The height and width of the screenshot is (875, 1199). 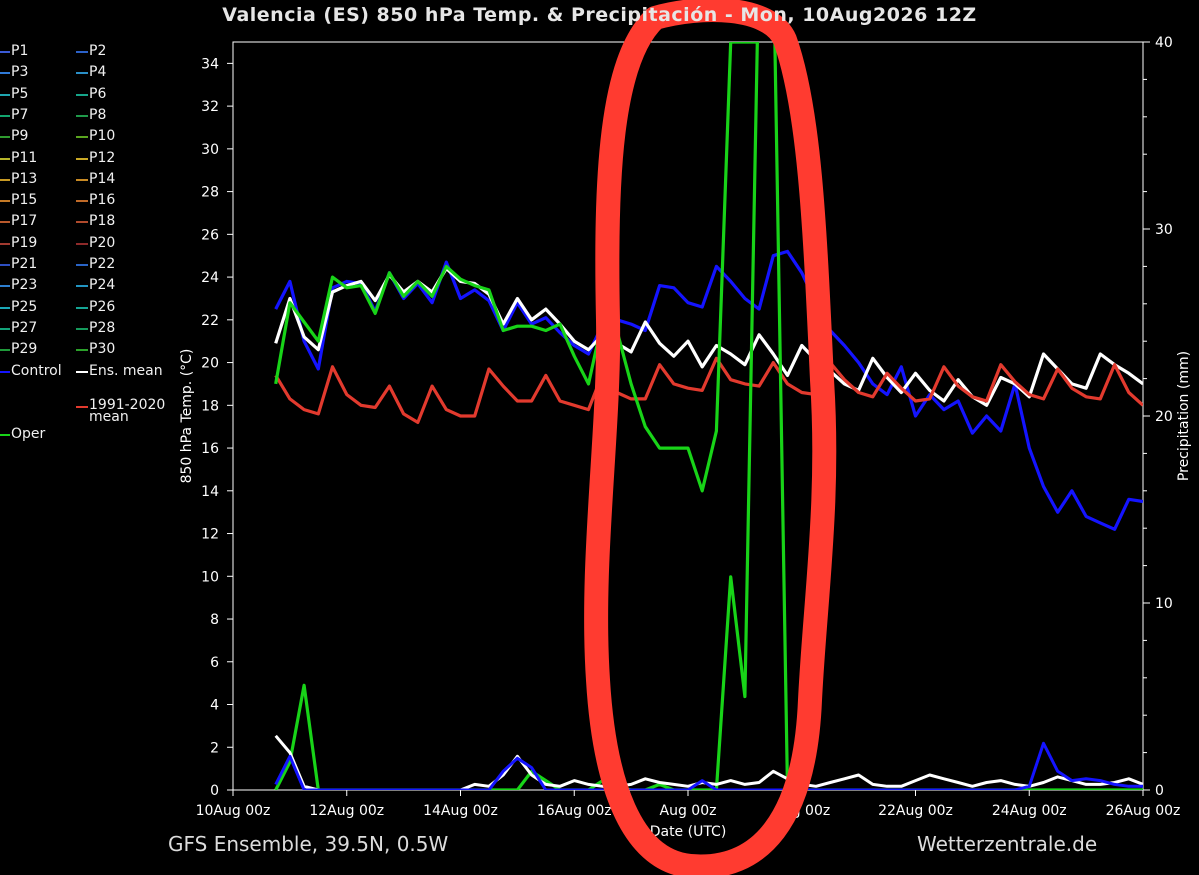 I want to click on model-caption: GFS Ensemble, 39.5N, 0.5W, so click(x=308, y=844).